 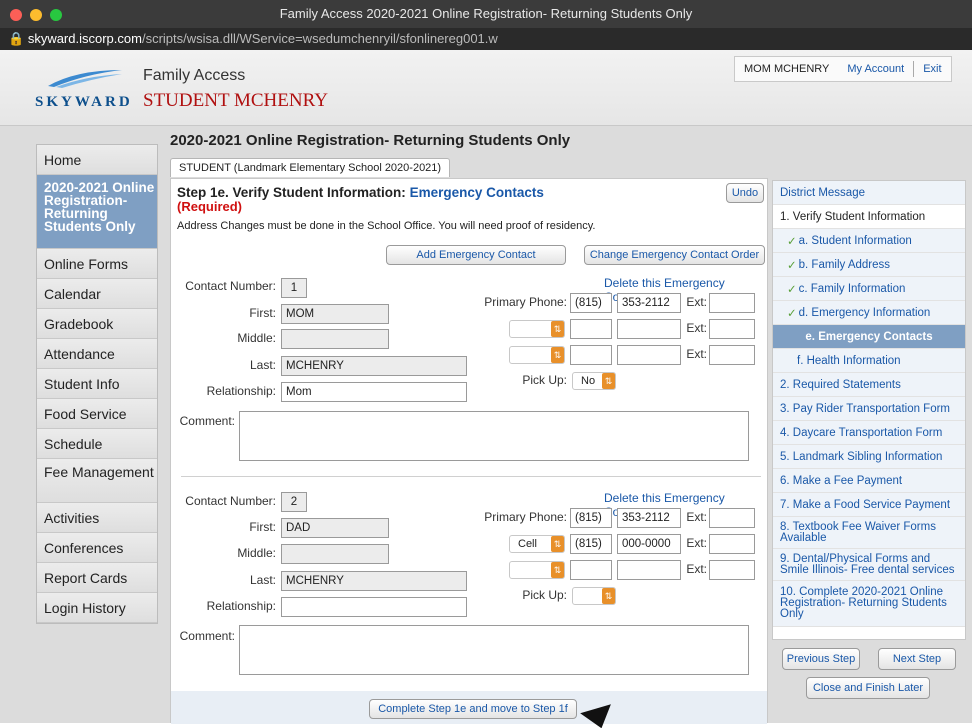 What do you see at coordinates (557, 355) in the screenshot?
I see `select-arrow-icon: ⇅` at bounding box center [557, 355].